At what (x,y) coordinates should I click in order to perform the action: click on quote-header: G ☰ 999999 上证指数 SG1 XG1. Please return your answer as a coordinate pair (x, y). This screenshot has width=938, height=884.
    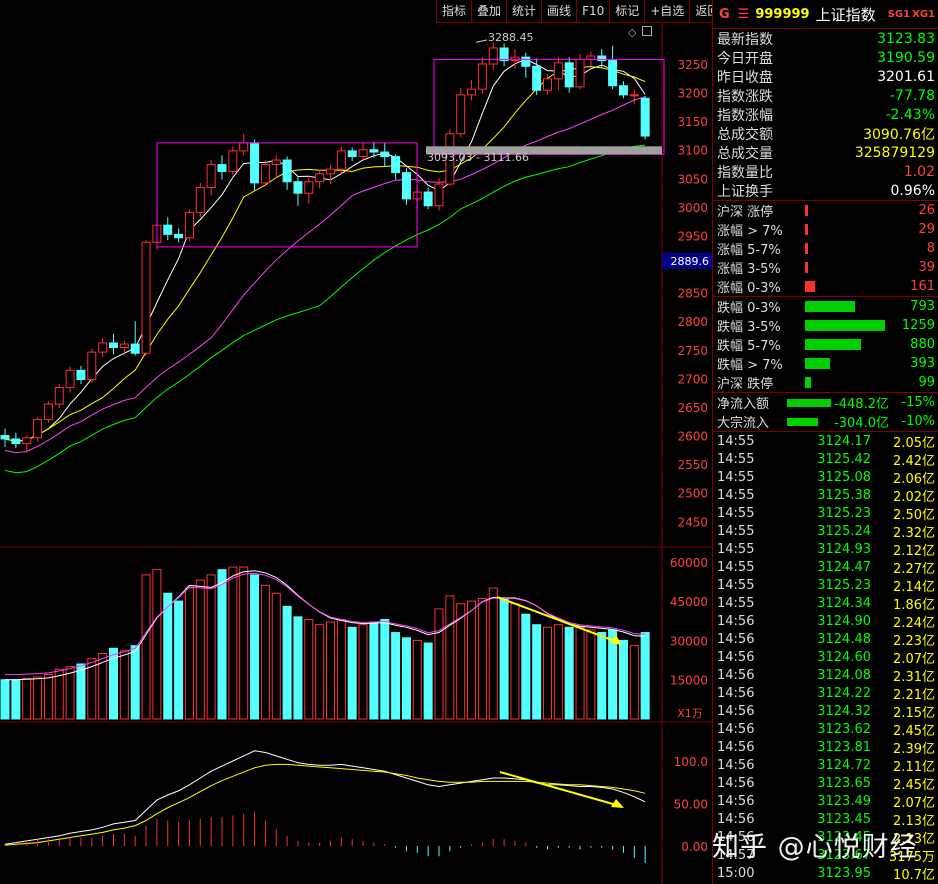
    Looking at the image, I should click on (825, 14).